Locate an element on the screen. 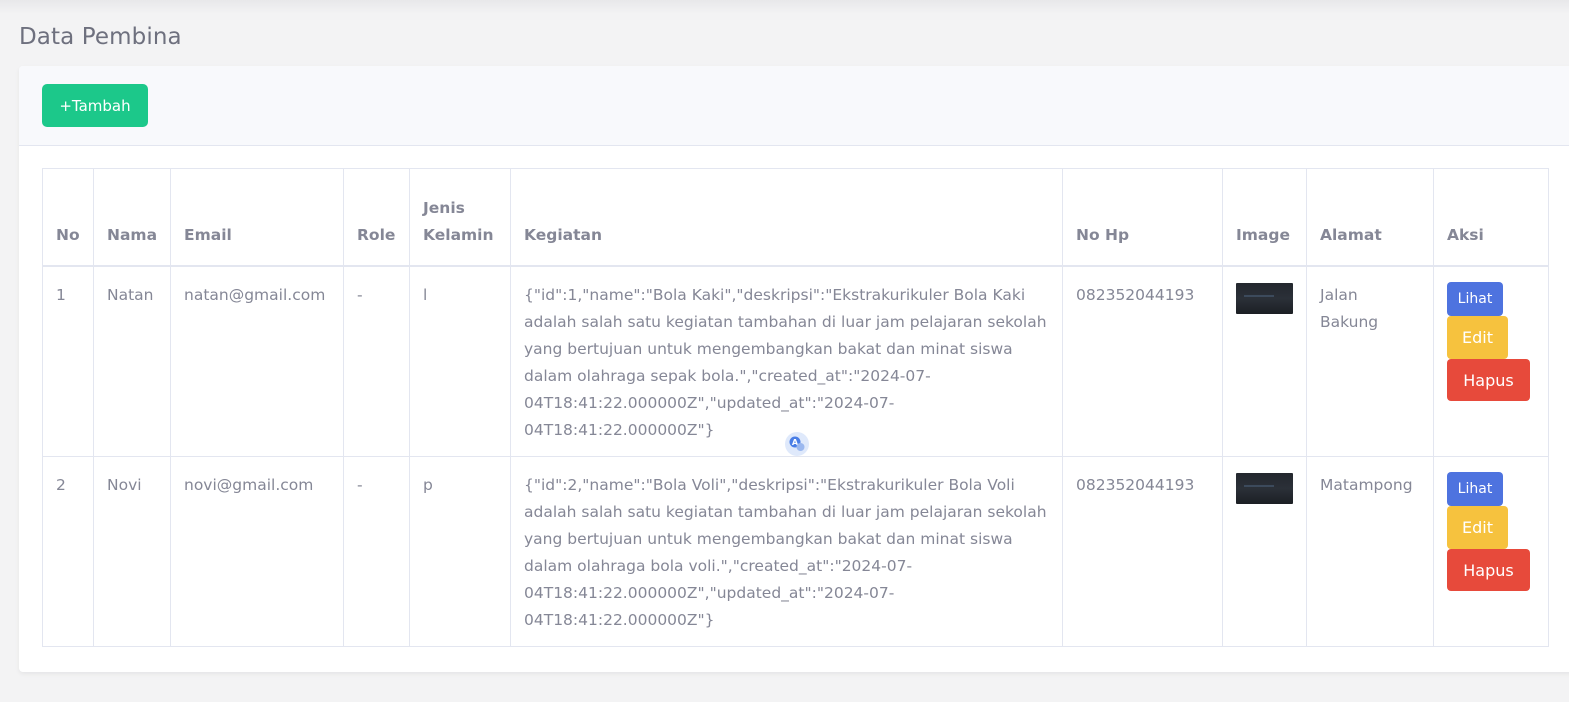  cell-alamat: Matampong is located at coordinates (1370, 551).